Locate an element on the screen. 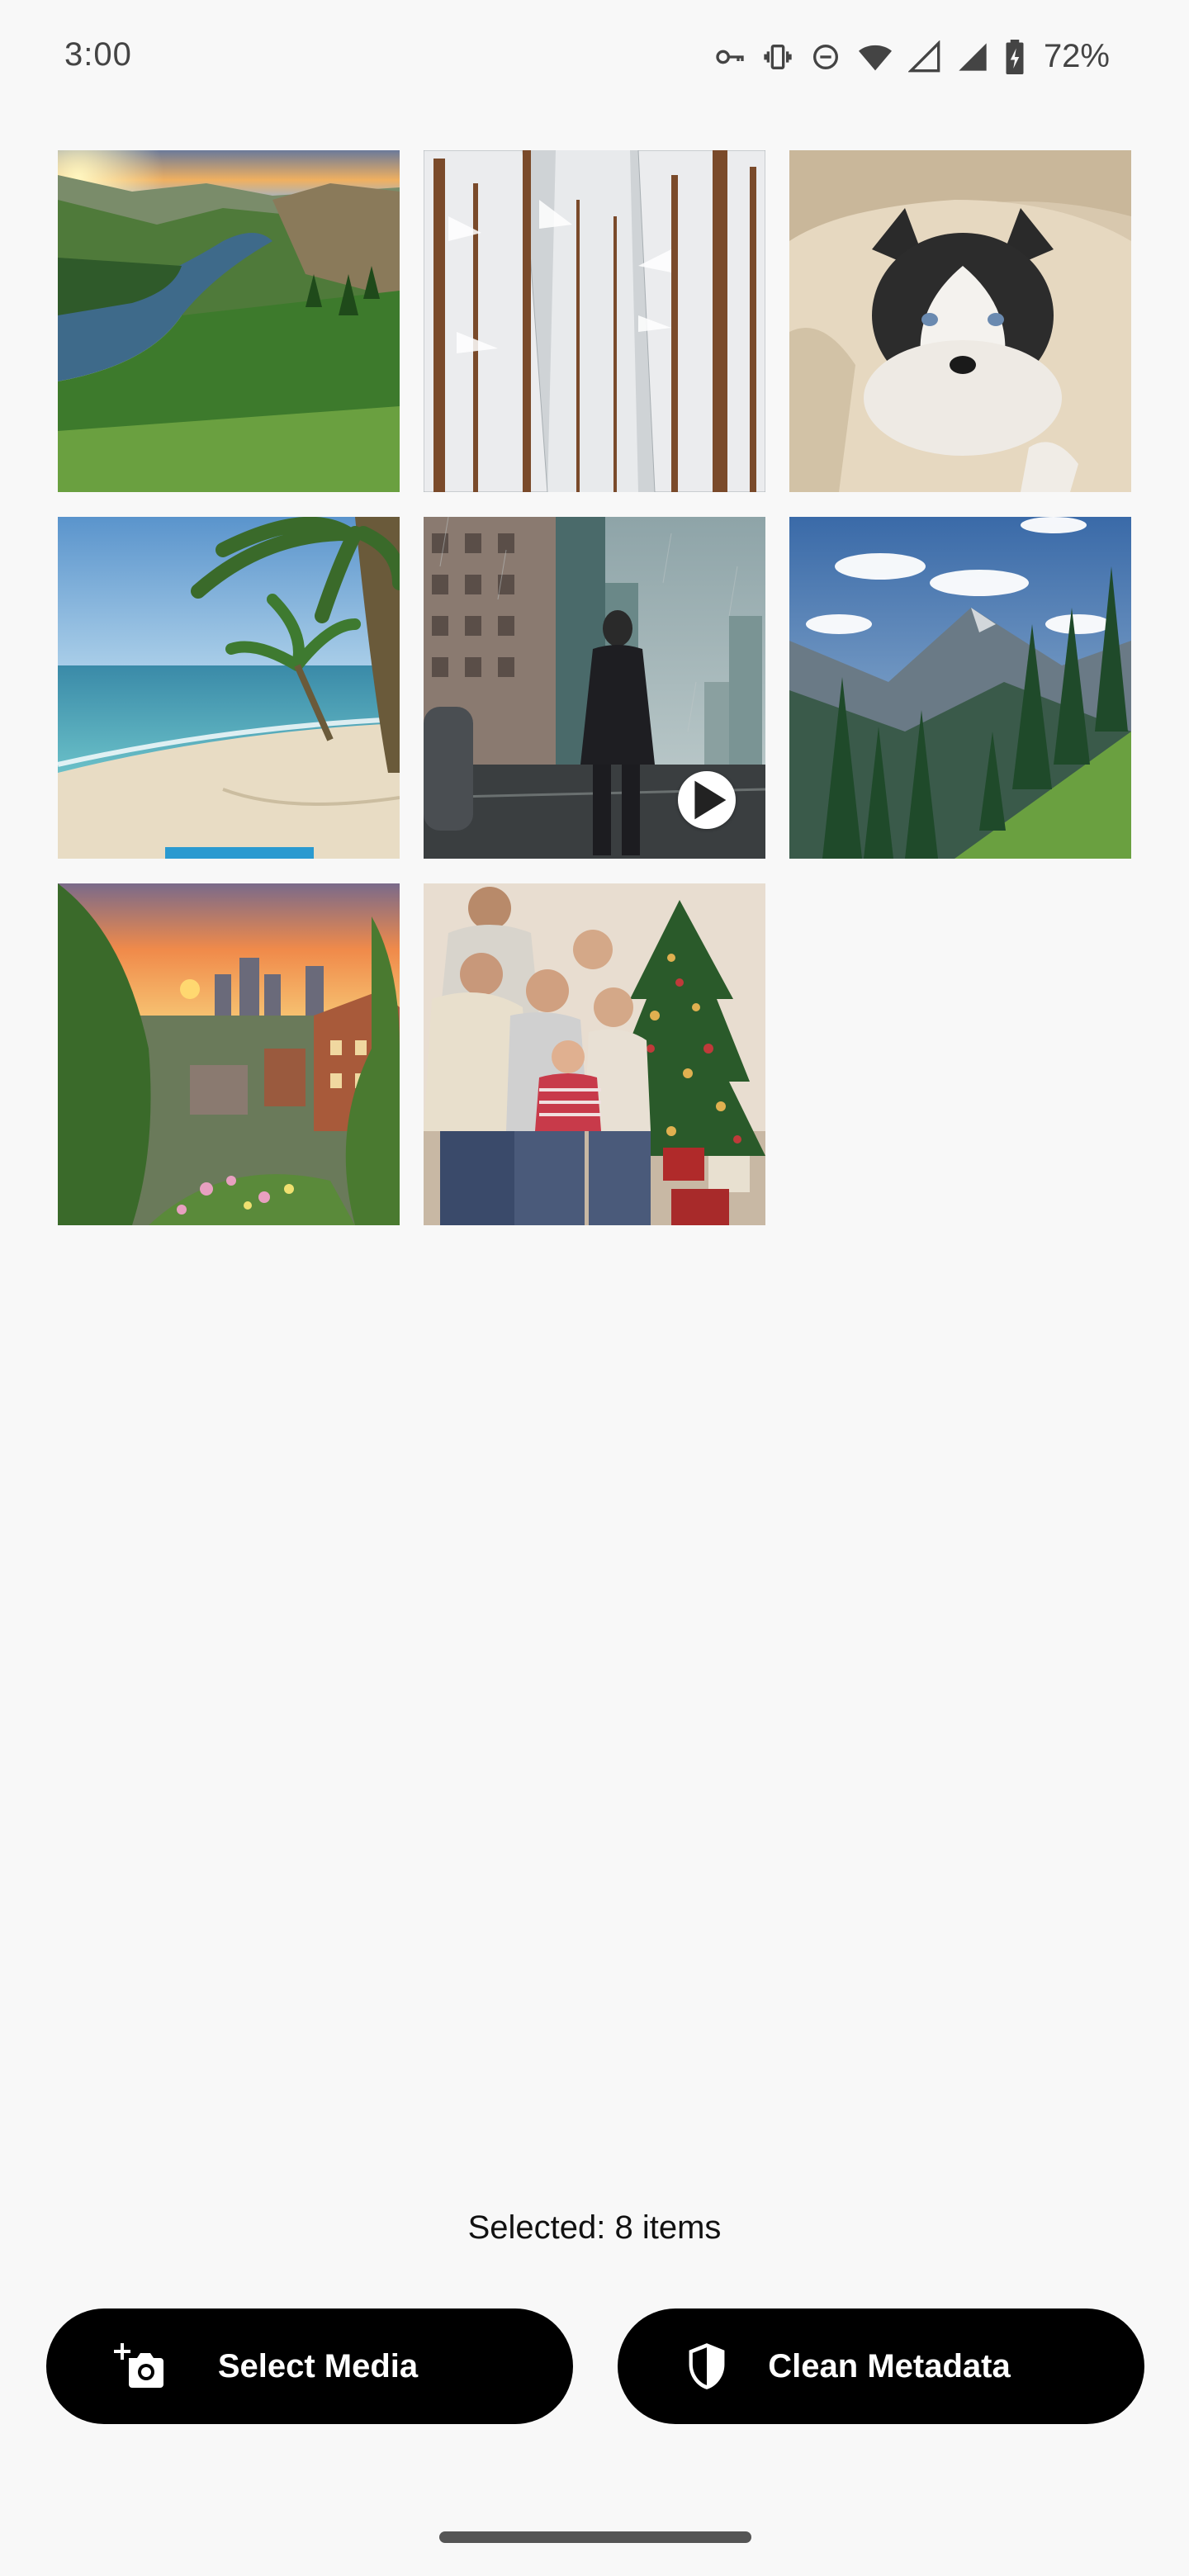 The height and width of the screenshot is (2576, 1189). selection-count: Selected: 8 items is located at coordinates (594, 2227).